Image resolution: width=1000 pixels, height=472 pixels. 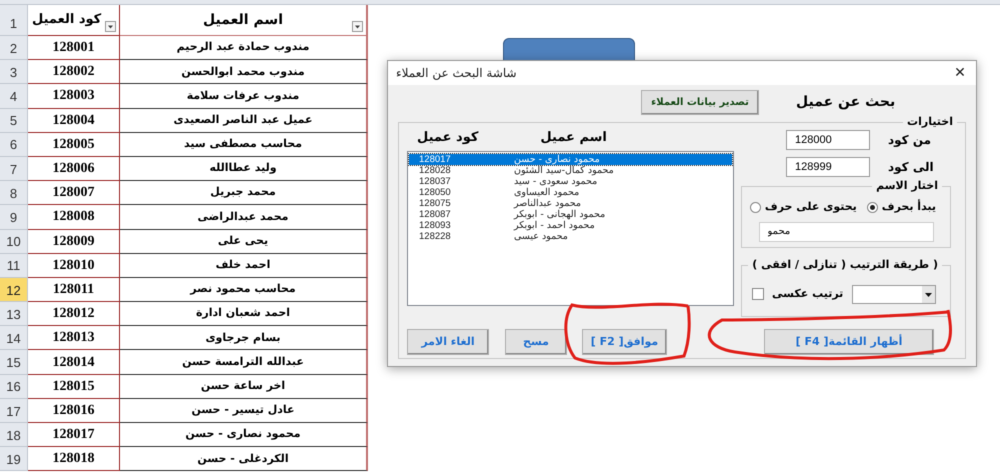 I want to click on dialog-button: موافق[ F2 ], so click(x=624, y=342).